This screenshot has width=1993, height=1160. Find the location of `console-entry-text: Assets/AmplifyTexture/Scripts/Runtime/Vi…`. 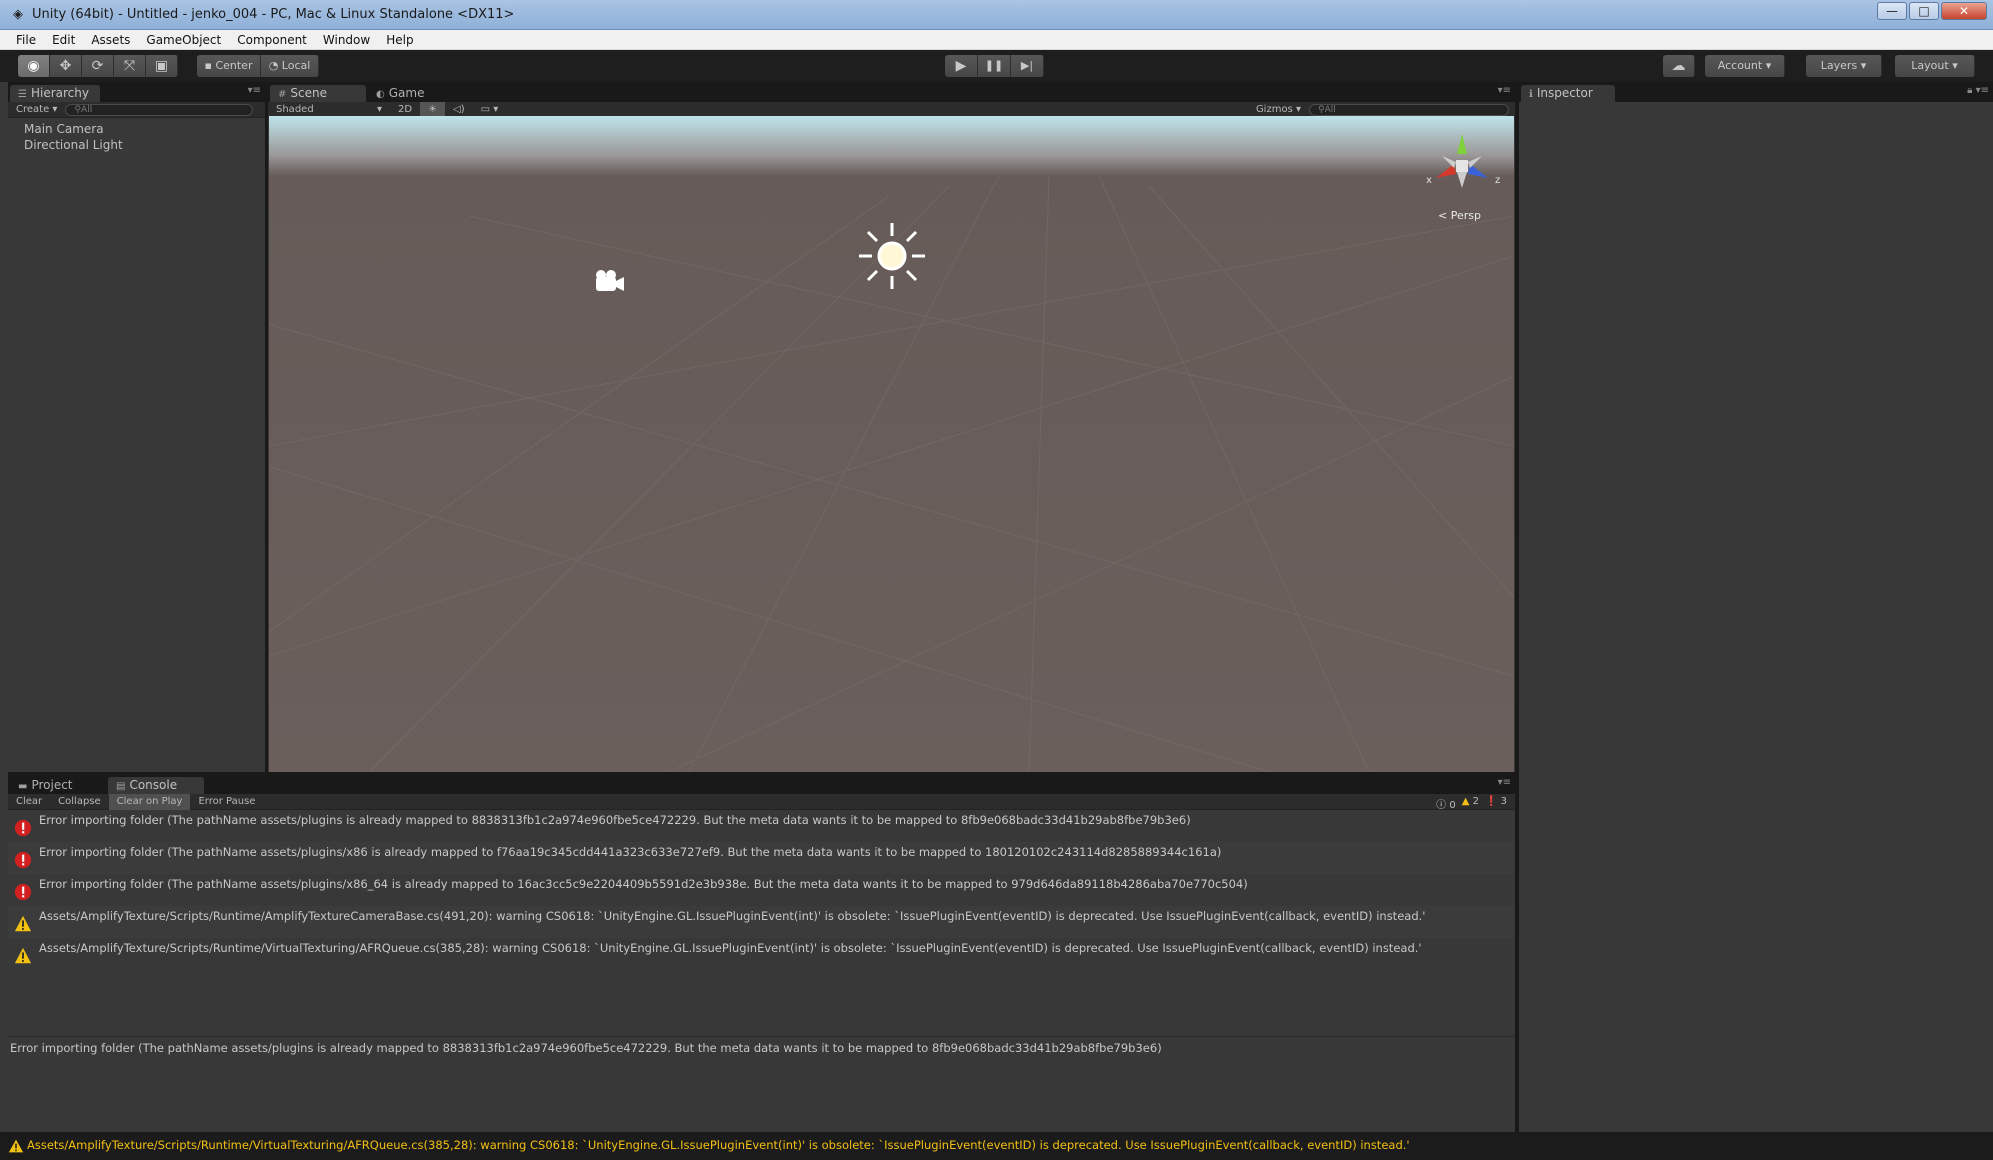

console-entry-text: Assets/AmplifyTexture/Scripts/Runtime/Vi… is located at coordinates (730, 948).